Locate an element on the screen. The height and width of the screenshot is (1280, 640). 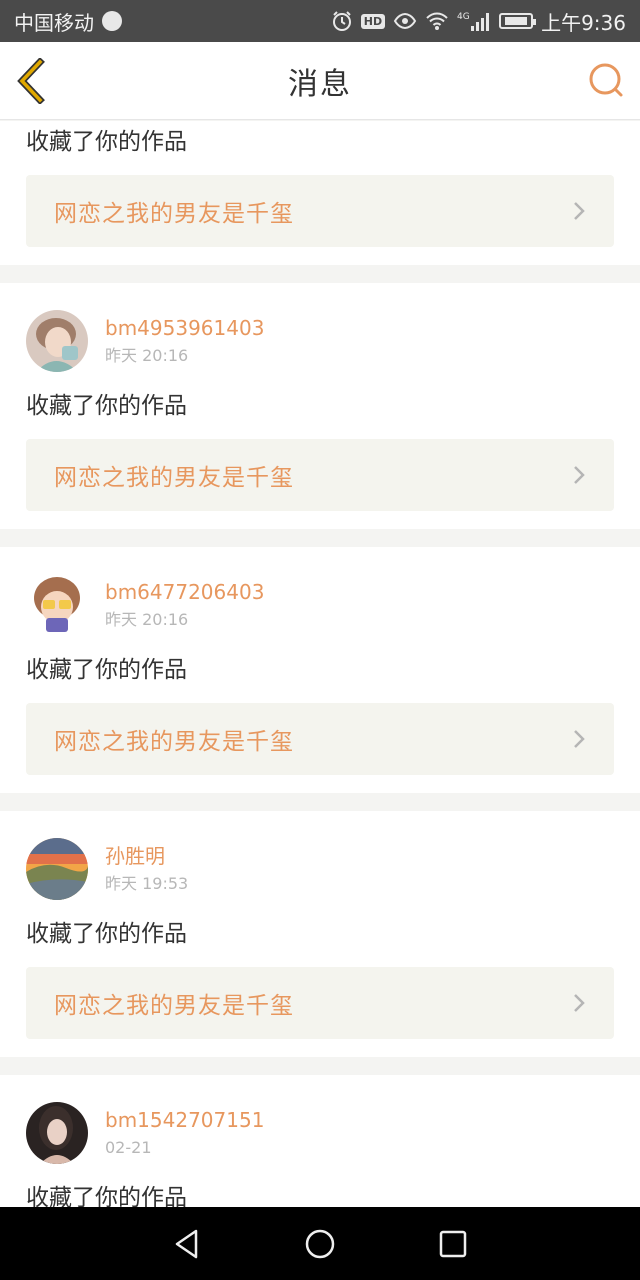
carrier-name: 中国移动 is located at coordinates (54, 22).